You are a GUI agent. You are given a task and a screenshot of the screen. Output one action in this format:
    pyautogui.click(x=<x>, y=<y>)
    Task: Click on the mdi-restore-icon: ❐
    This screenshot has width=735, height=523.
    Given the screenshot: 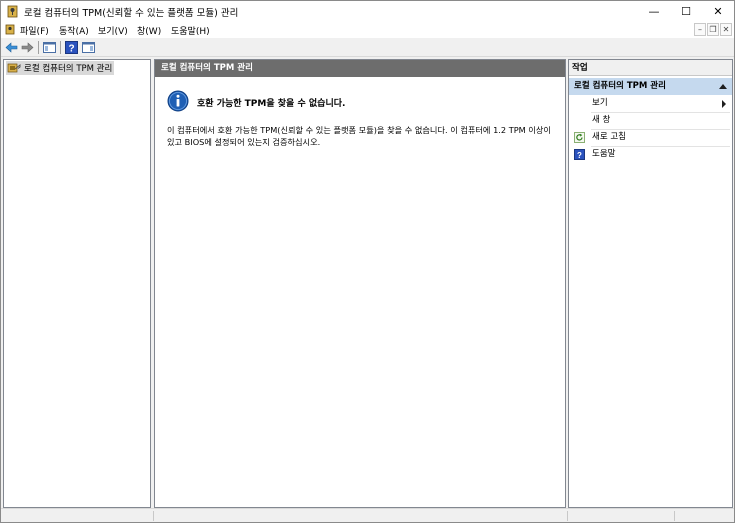 What is the action you would take?
    pyautogui.click(x=713, y=29)
    